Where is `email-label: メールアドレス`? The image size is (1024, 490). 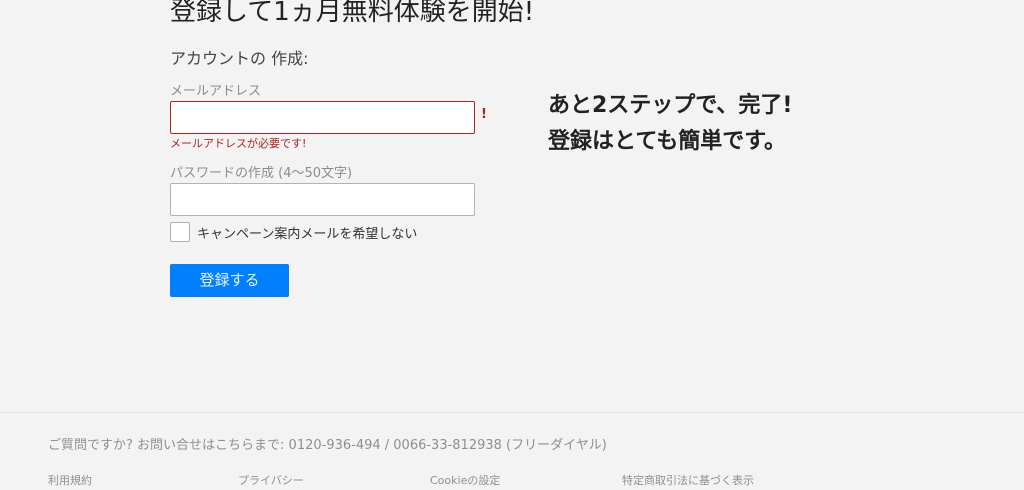
email-label: メールアドレス is located at coordinates (216, 91).